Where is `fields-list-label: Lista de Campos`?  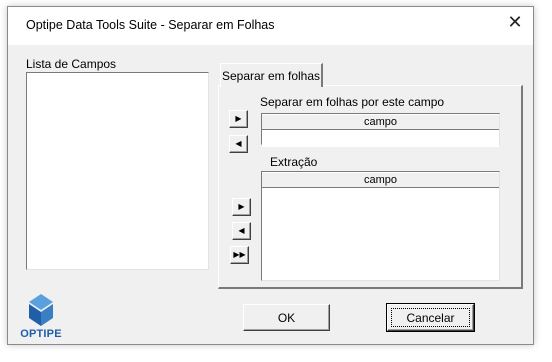
fields-list-label: Lista de Campos is located at coordinates (71, 64).